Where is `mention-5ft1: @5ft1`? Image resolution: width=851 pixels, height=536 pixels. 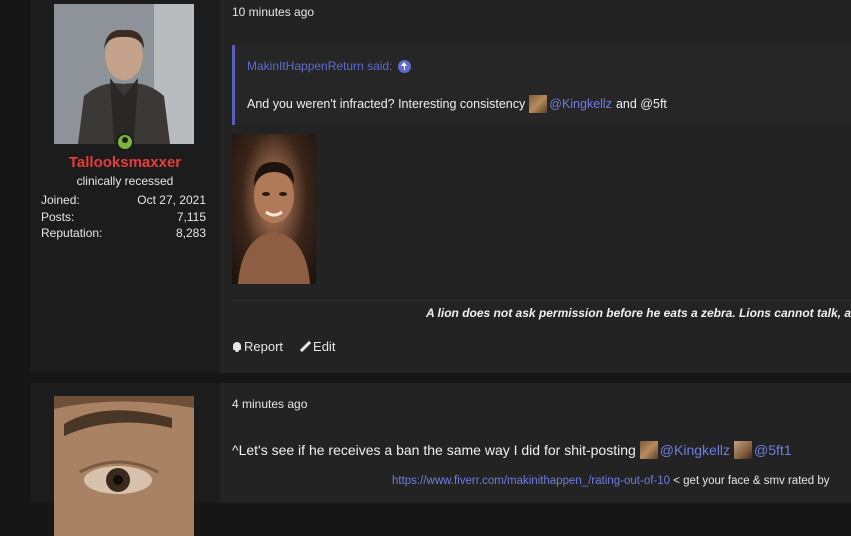 mention-5ft1: @5ft1 is located at coordinates (773, 450).